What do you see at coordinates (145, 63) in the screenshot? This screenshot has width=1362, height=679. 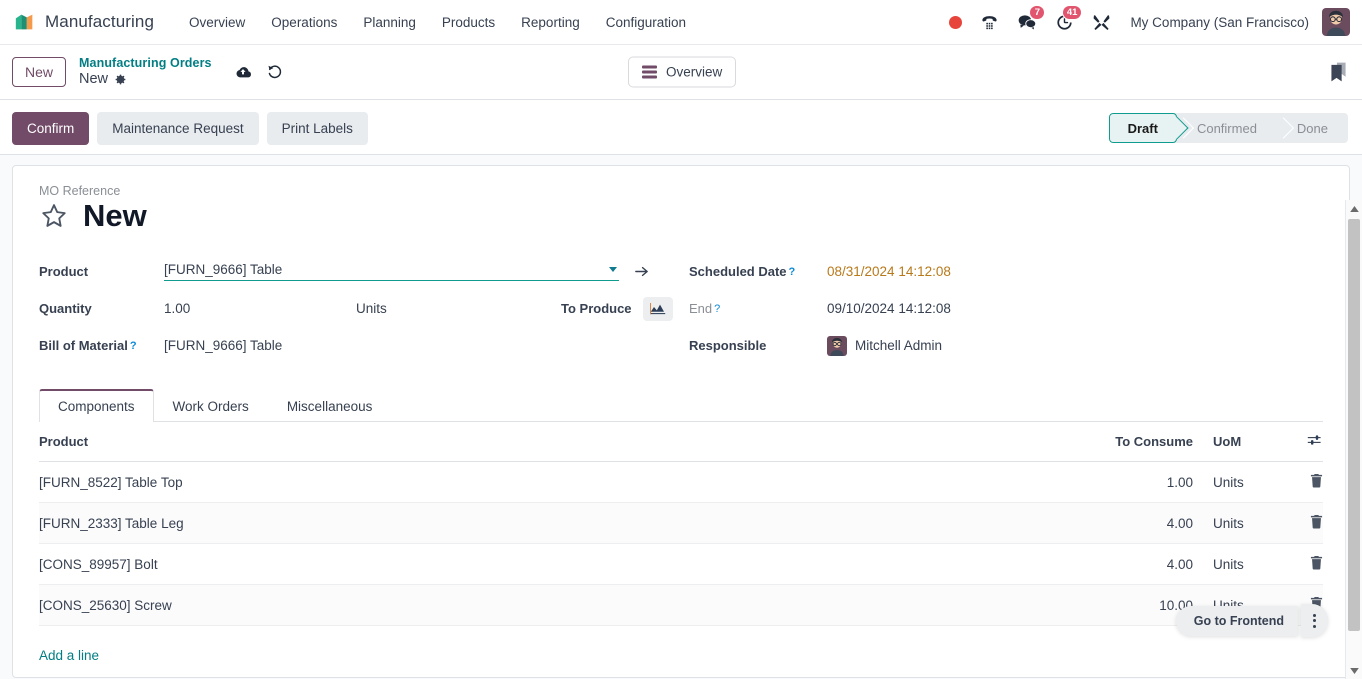 I see `breadcrumb-parent-link: Manufacturing Orders` at bounding box center [145, 63].